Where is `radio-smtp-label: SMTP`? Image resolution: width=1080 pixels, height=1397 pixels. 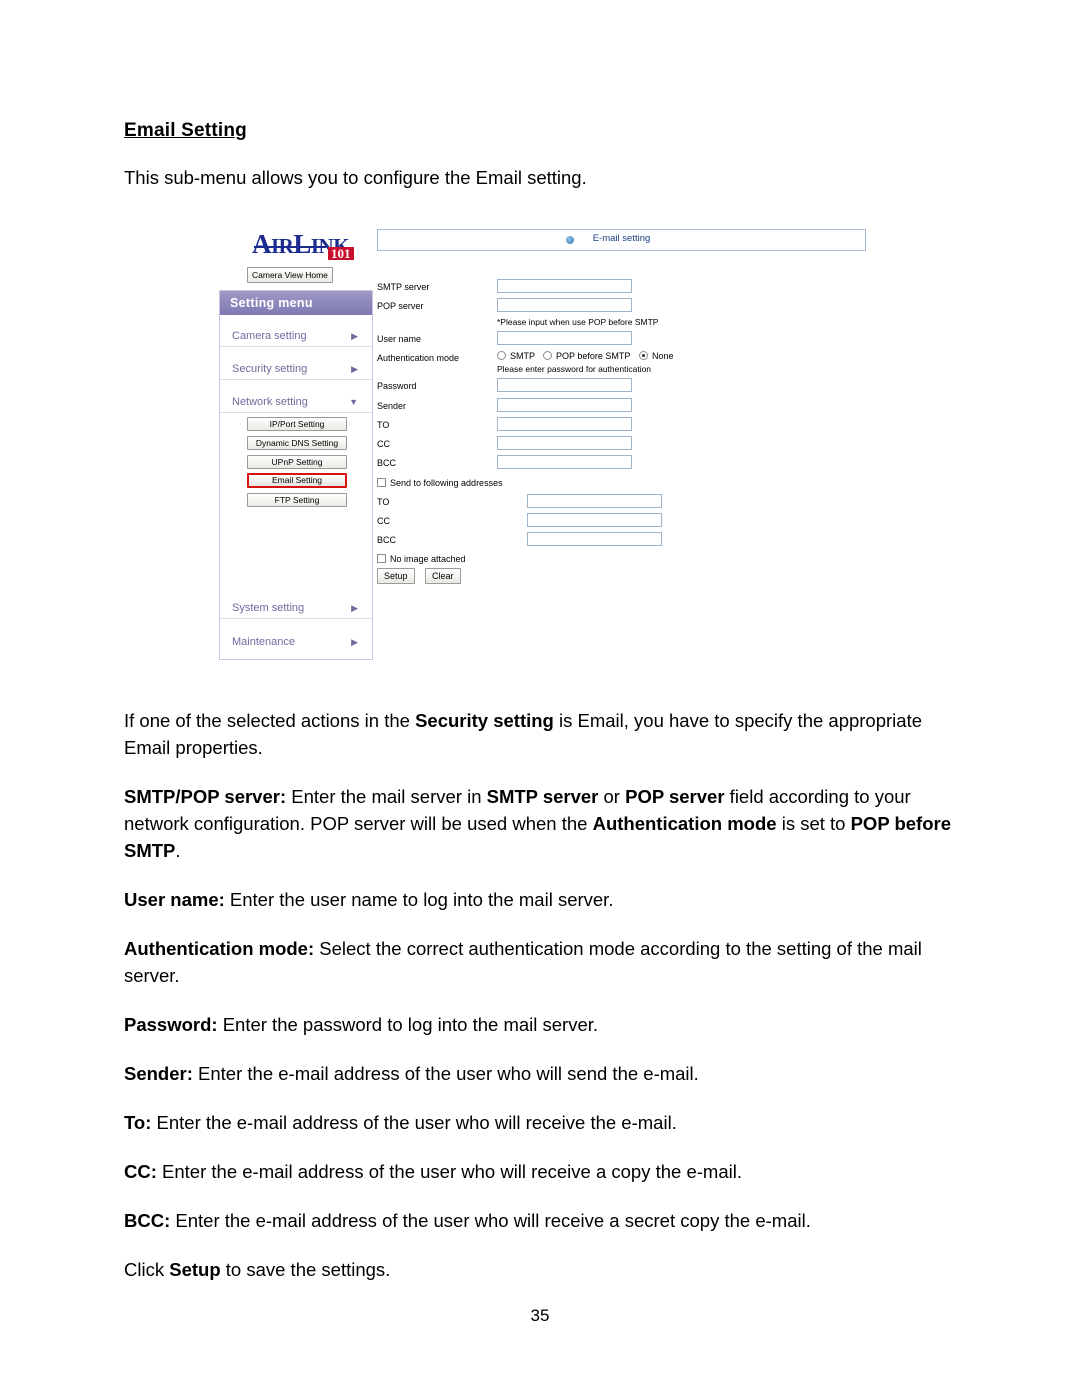 radio-smtp-label: SMTP is located at coordinates (523, 356).